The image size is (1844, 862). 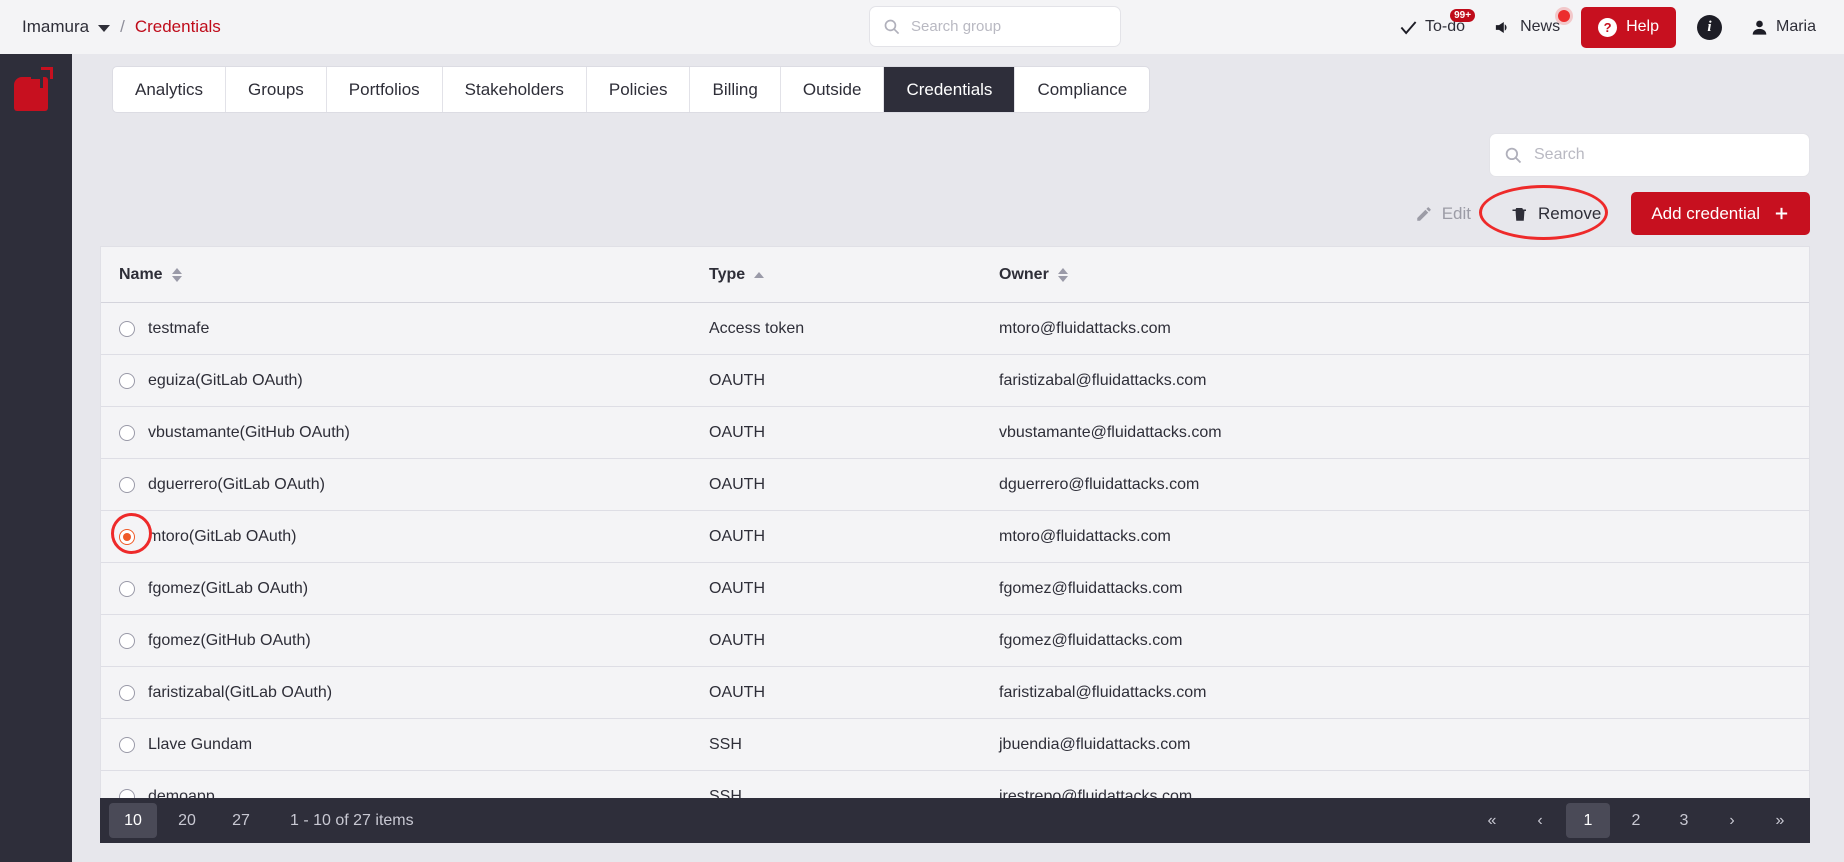 What do you see at coordinates (1684, 820) in the screenshot?
I see `page-button-3: 3` at bounding box center [1684, 820].